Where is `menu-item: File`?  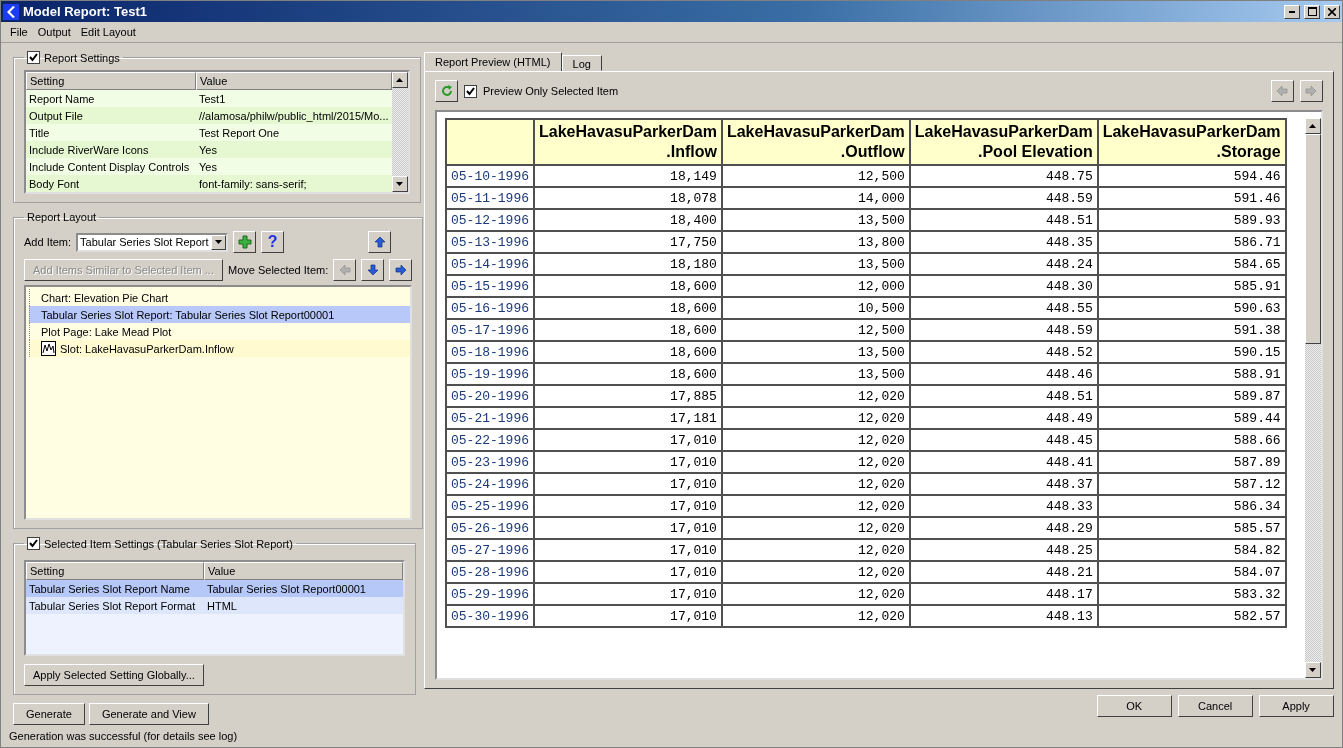 menu-item: File is located at coordinates (19, 32).